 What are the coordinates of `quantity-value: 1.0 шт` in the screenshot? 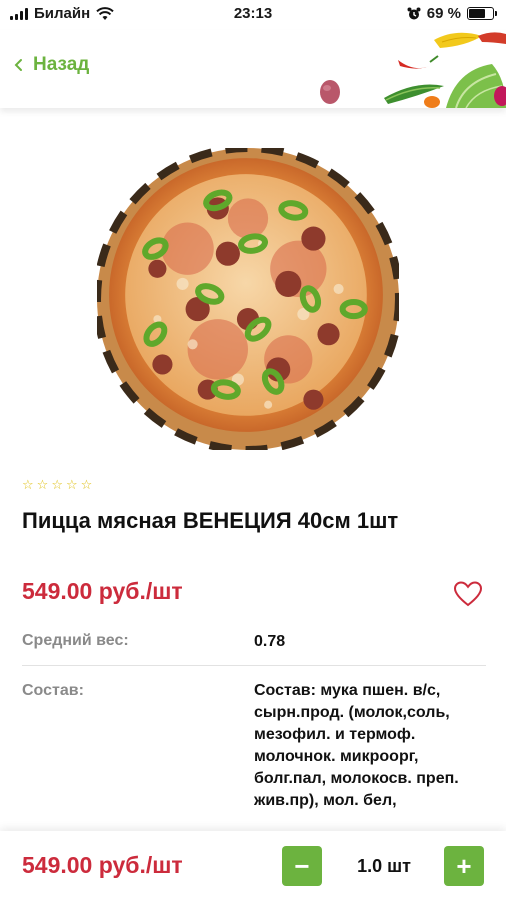 It's located at (384, 866).